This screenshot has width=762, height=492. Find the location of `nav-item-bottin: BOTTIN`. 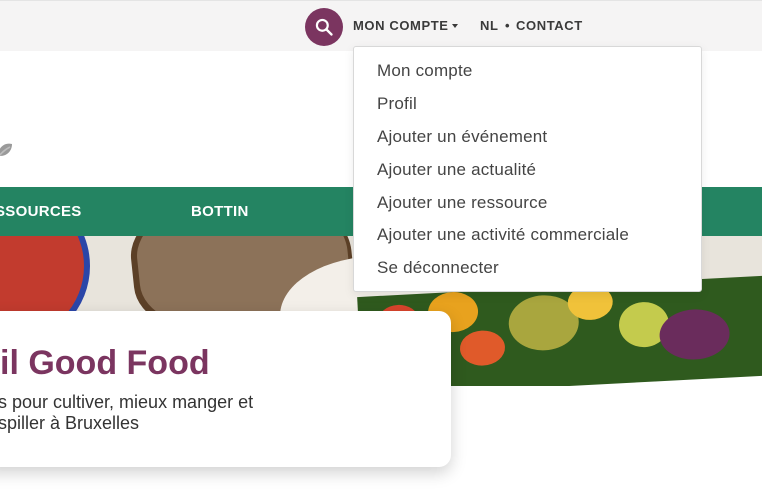

nav-item-bottin: BOTTIN is located at coordinates (220, 211).